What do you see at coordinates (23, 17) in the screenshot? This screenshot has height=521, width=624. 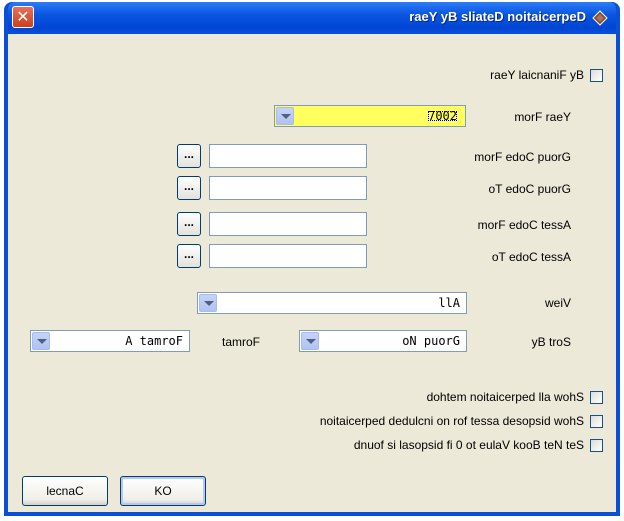 I see `close-icon: ✕` at bounding box center [23, 17].